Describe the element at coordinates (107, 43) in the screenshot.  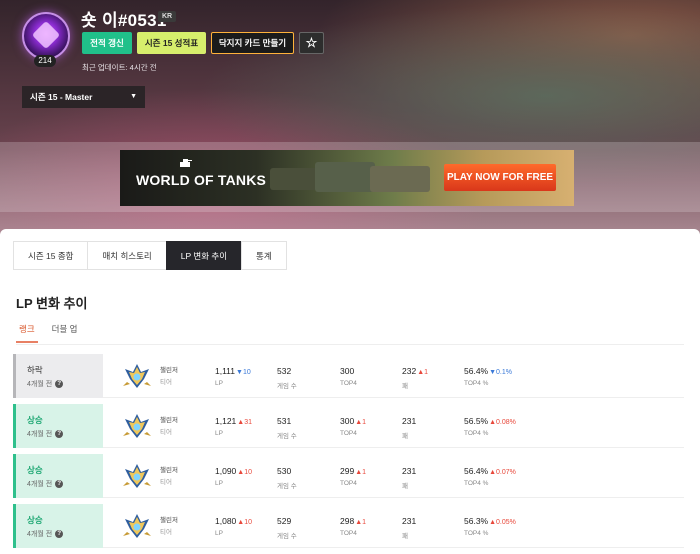
I see `renew-button: 전적 갱신` at that location.